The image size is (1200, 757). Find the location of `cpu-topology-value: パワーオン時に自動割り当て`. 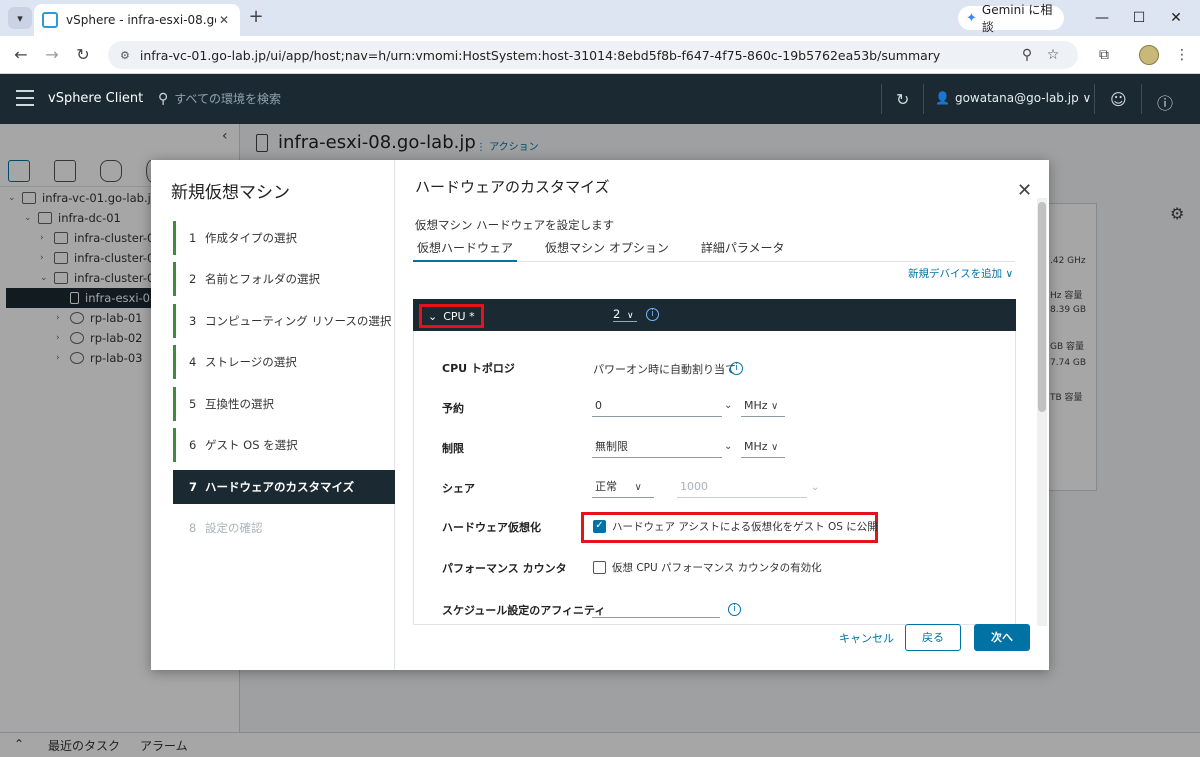

cpu-topology-value: パワーオン時に自動割り当て is located at coordinates (664, 369).